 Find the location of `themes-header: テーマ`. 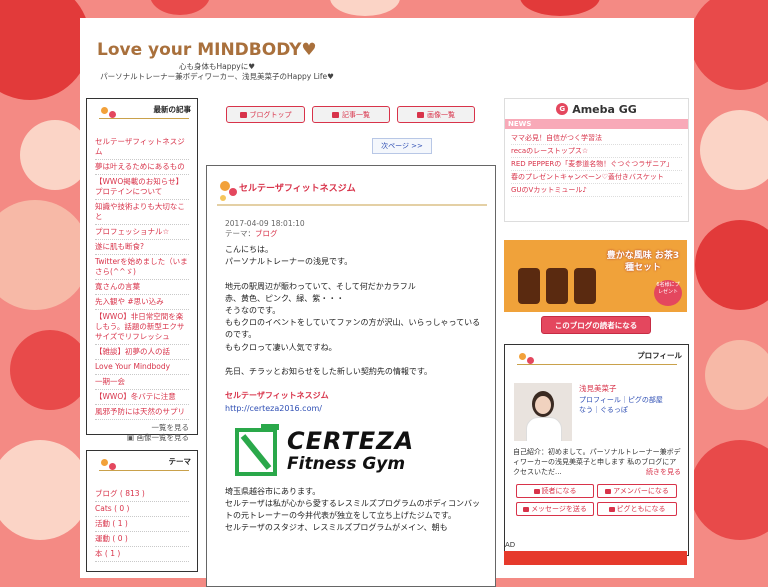

themes-header: テーマ is located at coordinates (142, 462).